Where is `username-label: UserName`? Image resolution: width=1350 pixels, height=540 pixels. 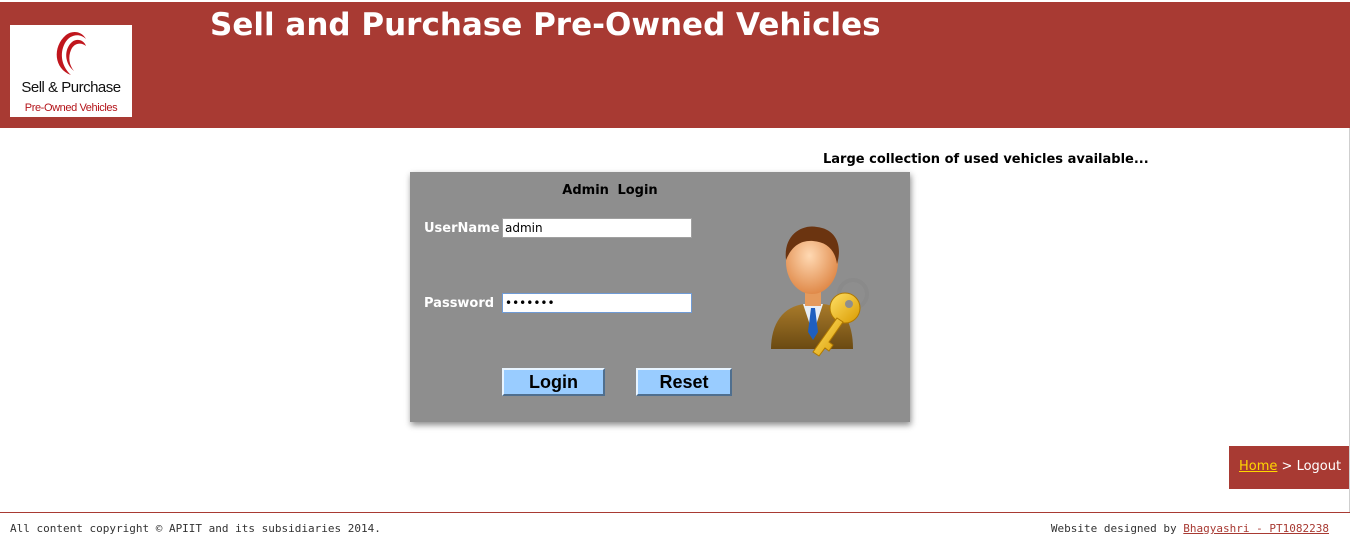 username-label: UserName is located at coordinates (462, 228).